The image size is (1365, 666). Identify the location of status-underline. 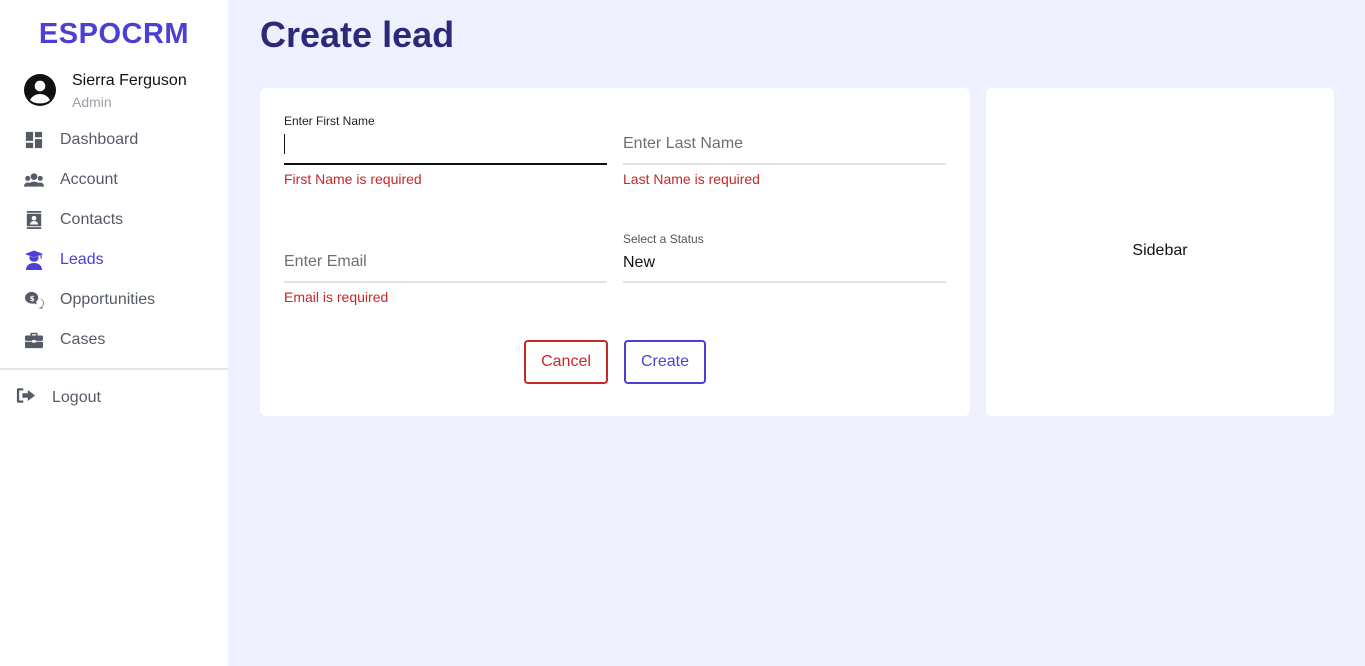
(784, 282).